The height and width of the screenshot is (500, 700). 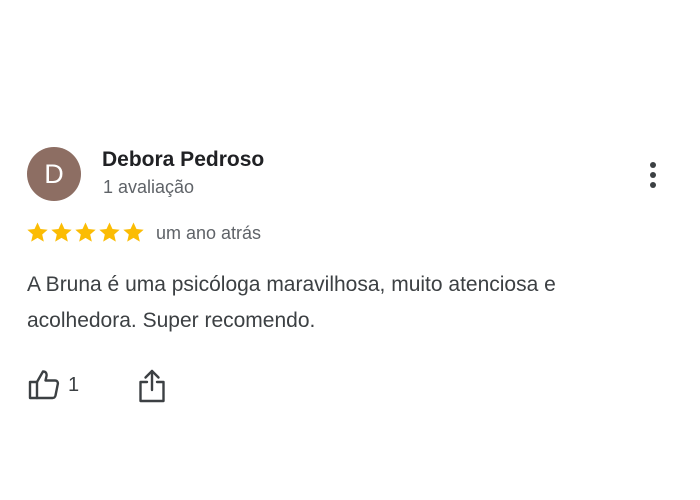 I want to click on avatar: D, so click(x=54, y=174).